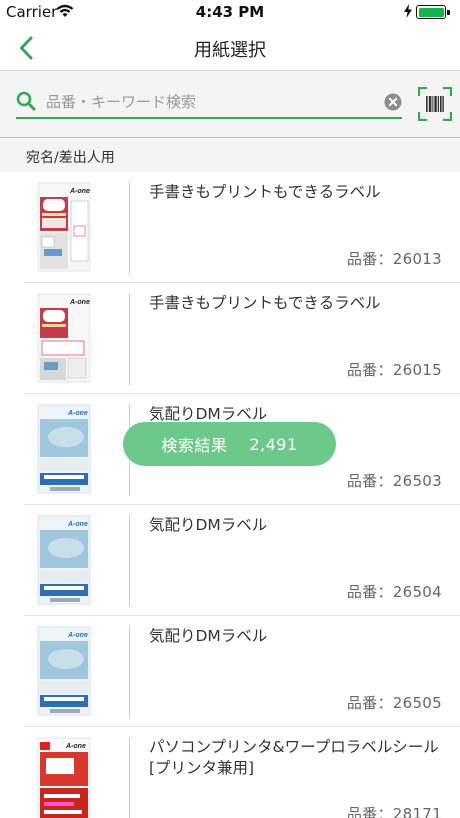  Describe the element at coordinates (26, 101) in the screenshot. I see `search-icon` at that location.